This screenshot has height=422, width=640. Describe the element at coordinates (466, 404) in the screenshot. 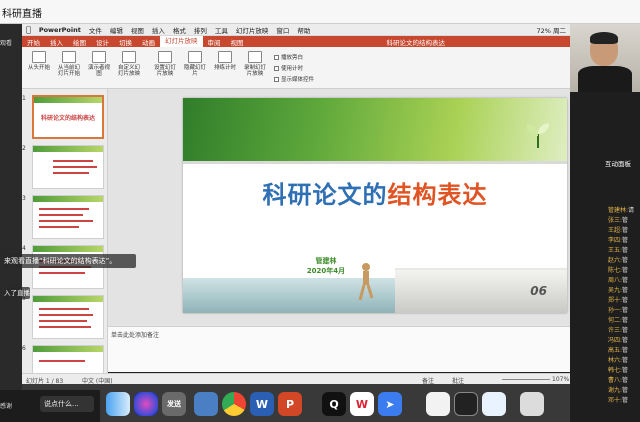

I see `image-icon` at that location.